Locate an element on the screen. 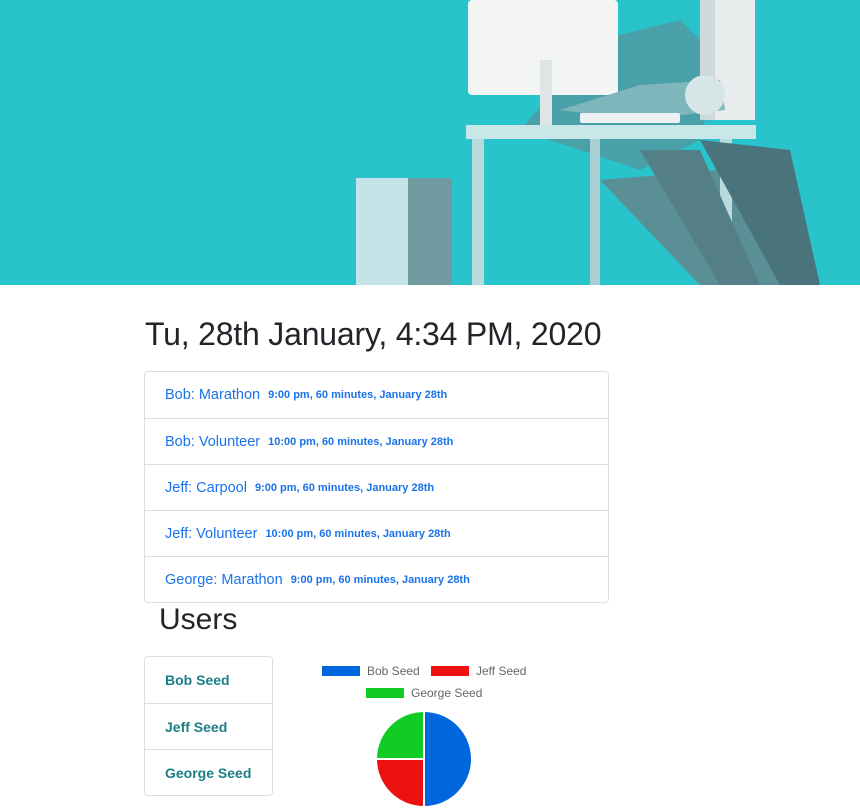 The height and width of the screenshot is (809, 860). event-title: Jeff: Carpool is located at coordinates (206, 487).